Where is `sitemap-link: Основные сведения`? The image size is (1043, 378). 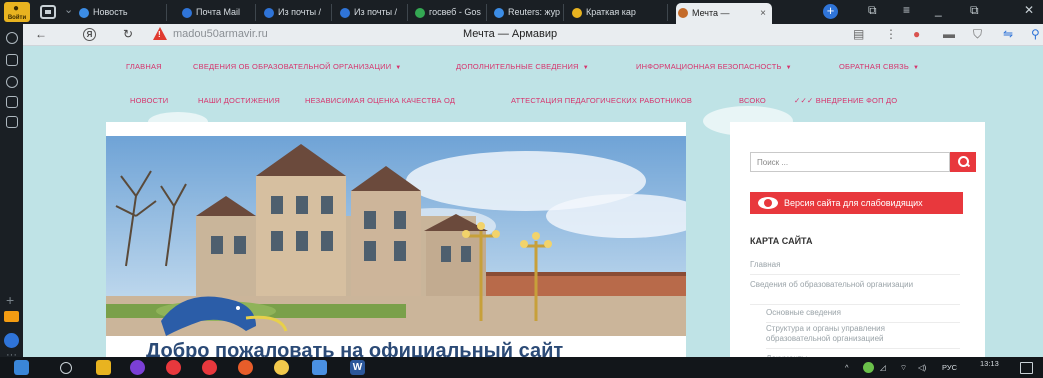
sitemap-link: Основные сведения is located at coordinates (858, 313).